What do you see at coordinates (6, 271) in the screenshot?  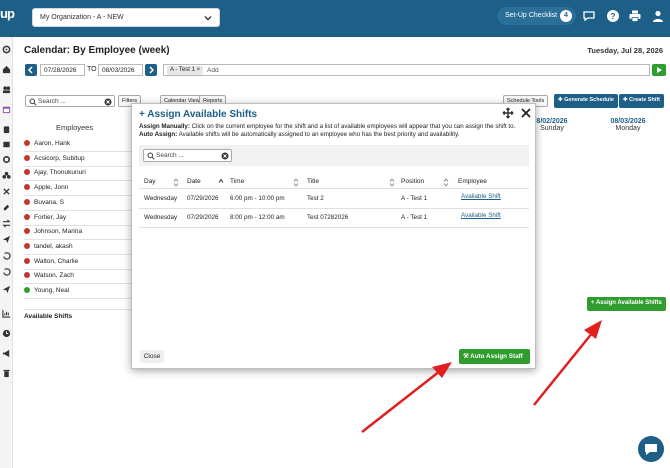 I see `history-icon` at bounding box center [6, 271].